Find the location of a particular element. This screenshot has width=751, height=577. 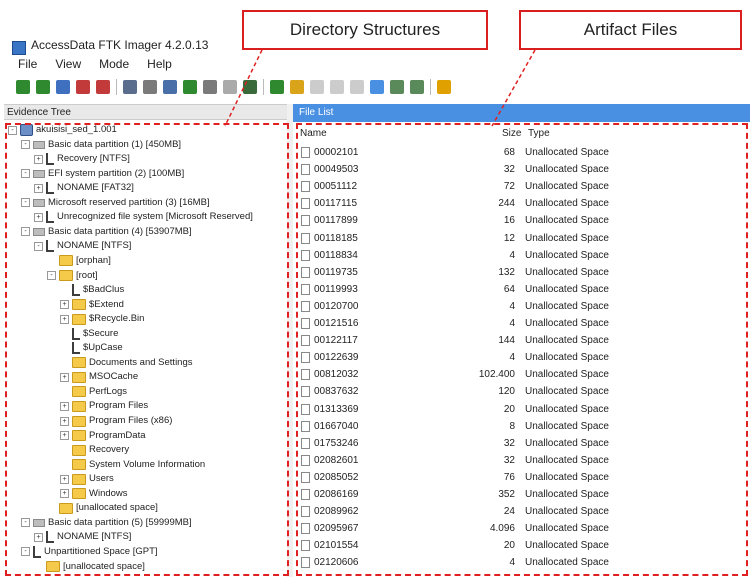

directory-leader-line is located at coordinates (243, 88).